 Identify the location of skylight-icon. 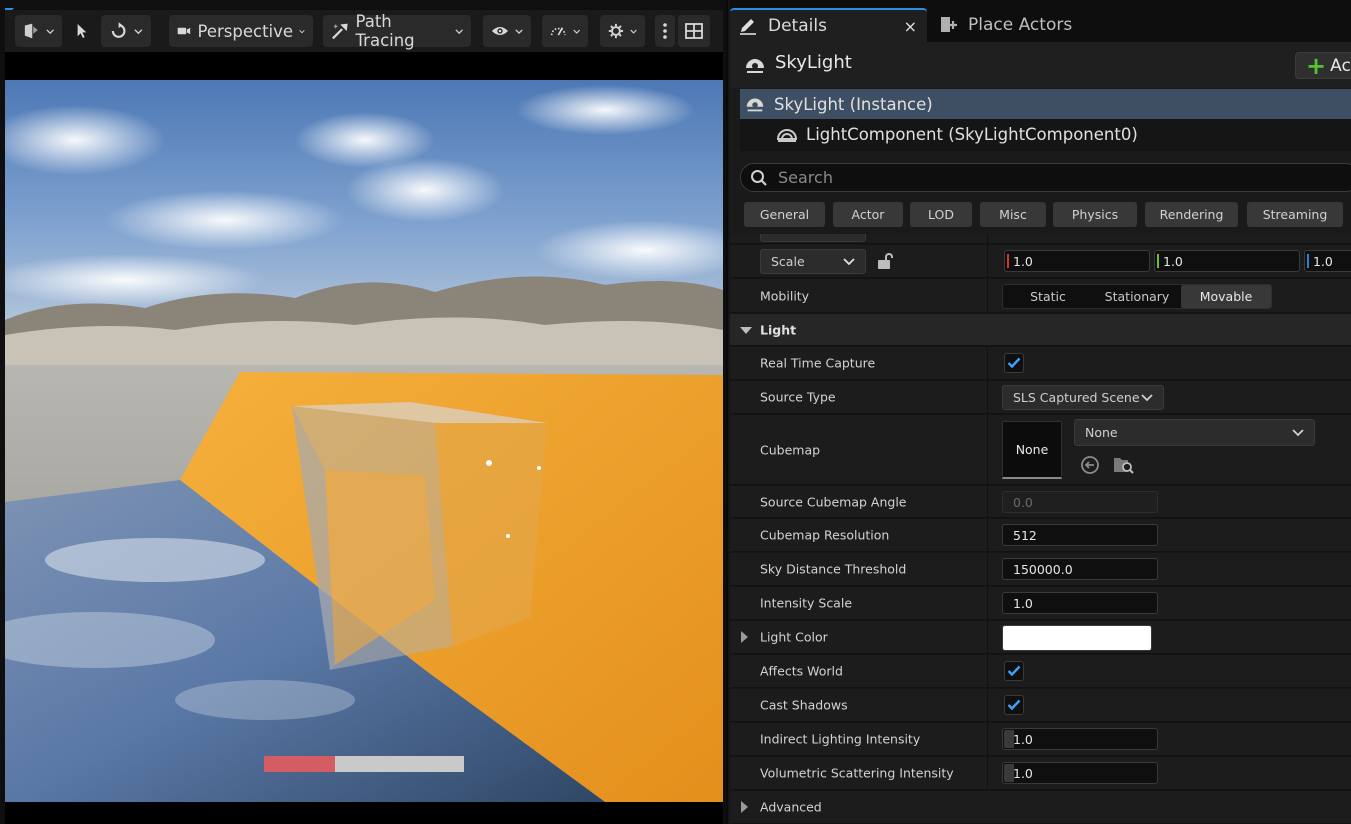
(755, 66).